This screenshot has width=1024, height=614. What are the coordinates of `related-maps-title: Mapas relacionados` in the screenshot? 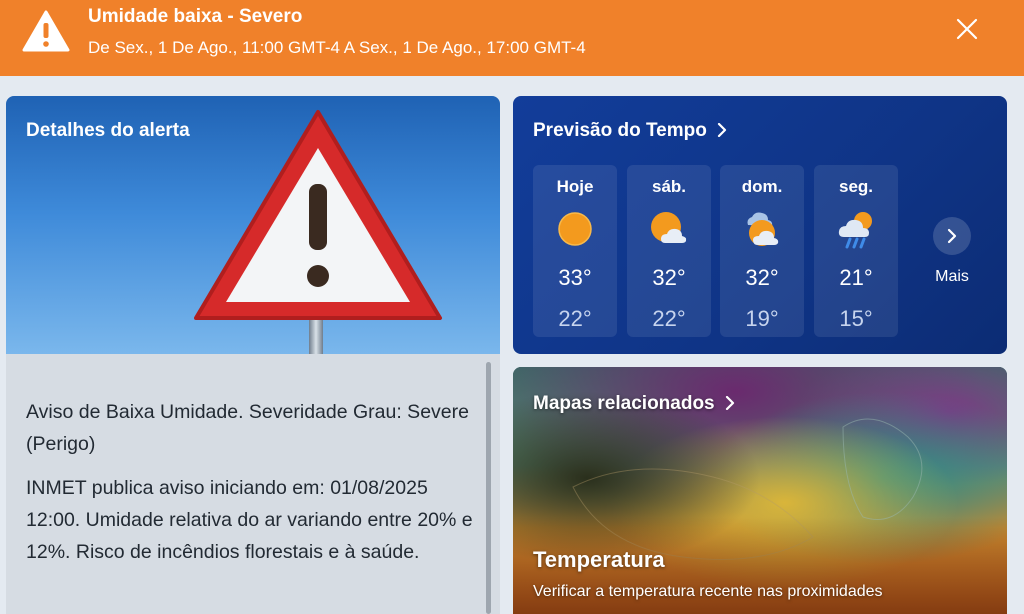 It's located at (624, 403).